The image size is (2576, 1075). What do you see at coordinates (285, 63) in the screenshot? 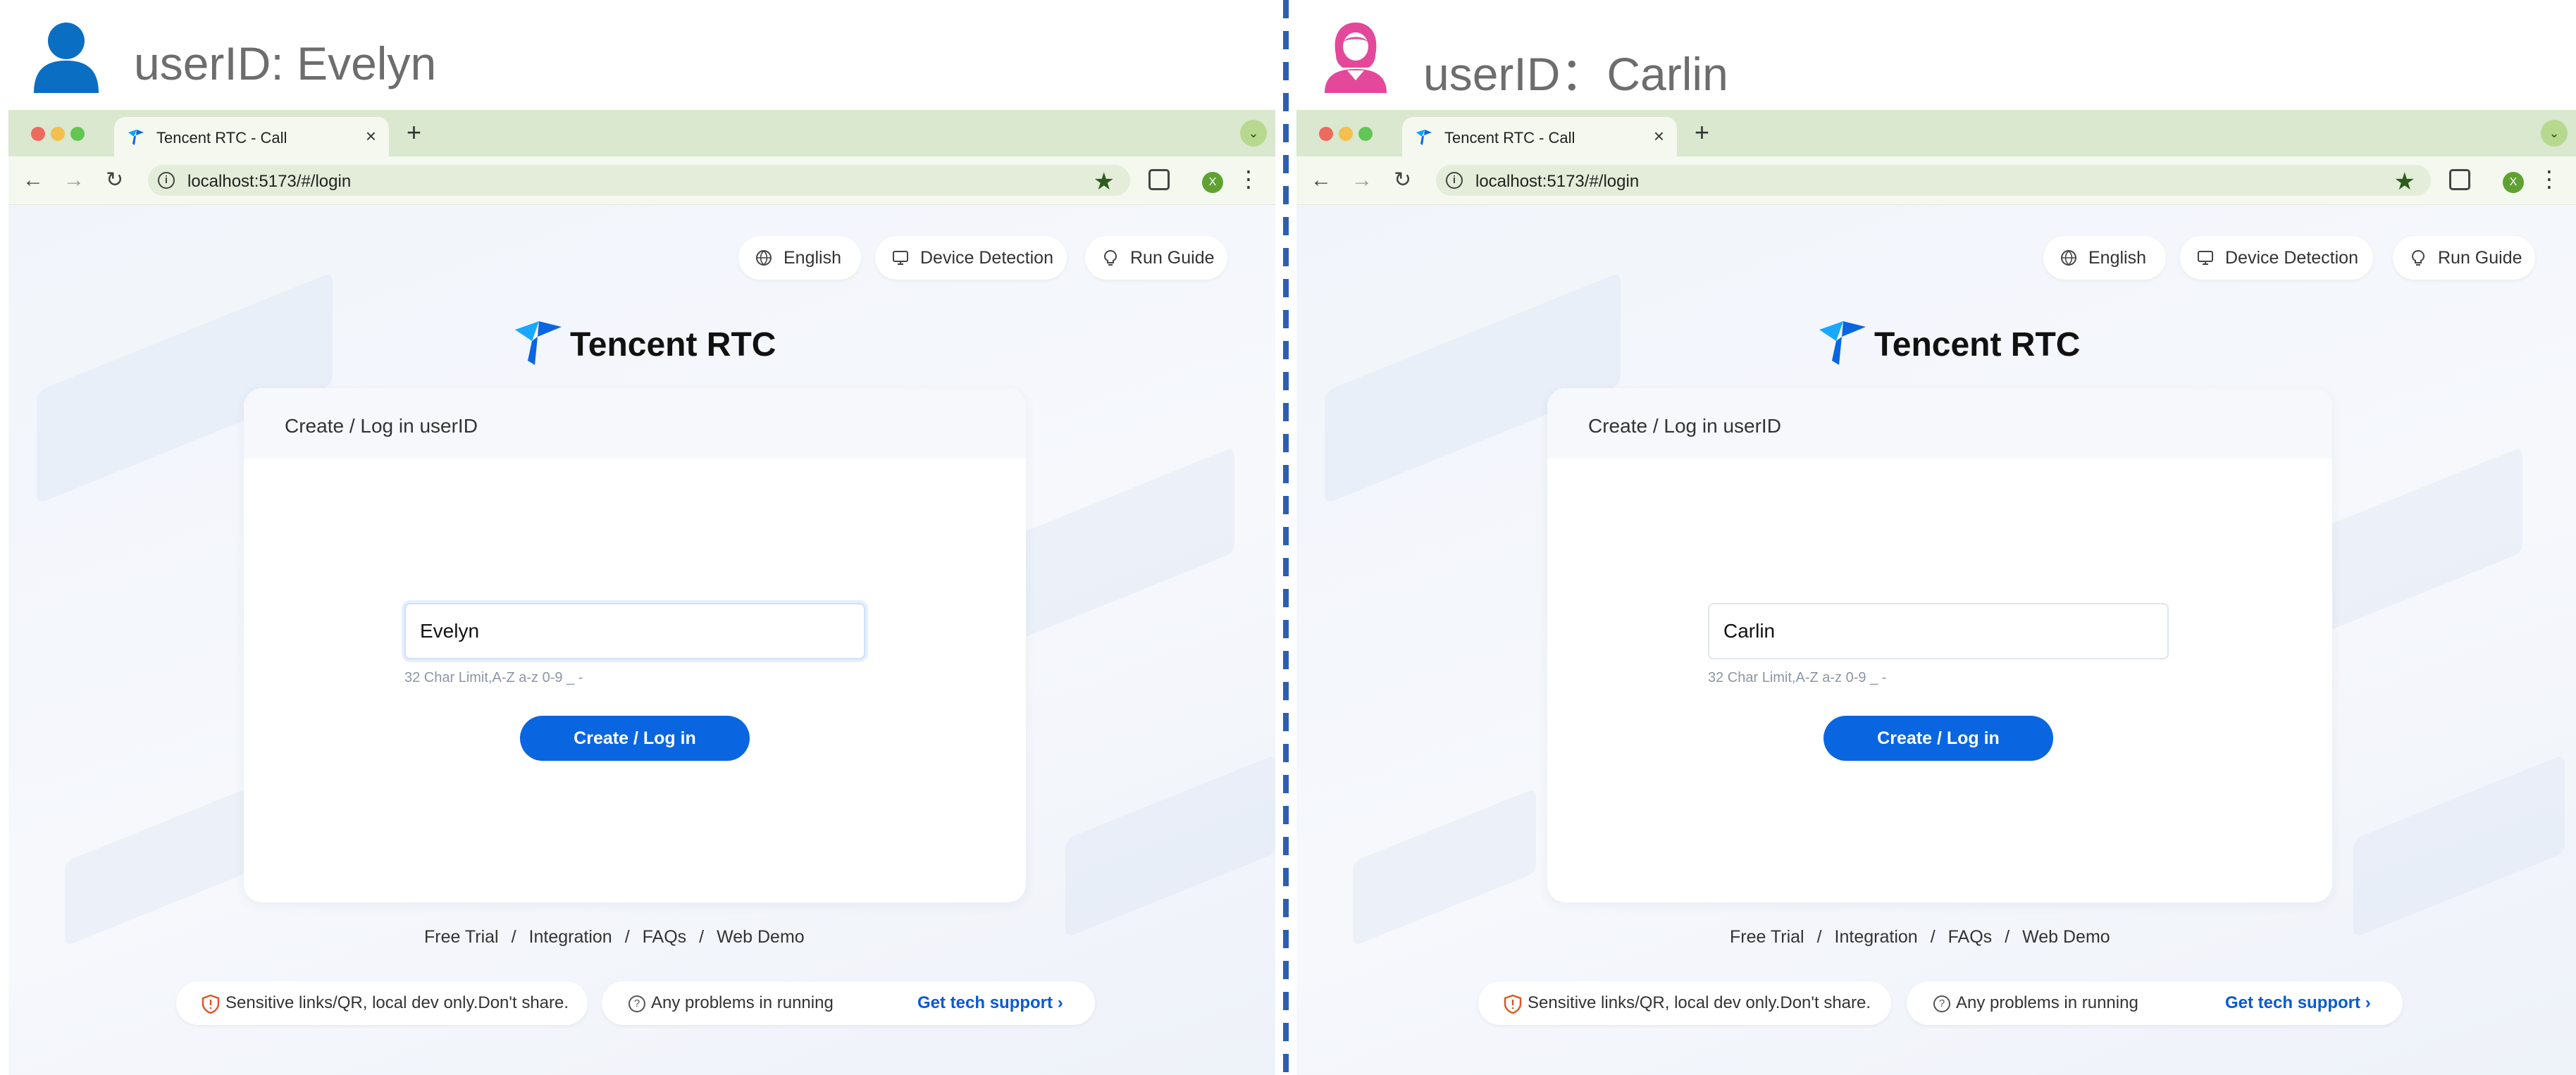
I see `user-title: userID: Evelyn` at bounding box center [285, 63].